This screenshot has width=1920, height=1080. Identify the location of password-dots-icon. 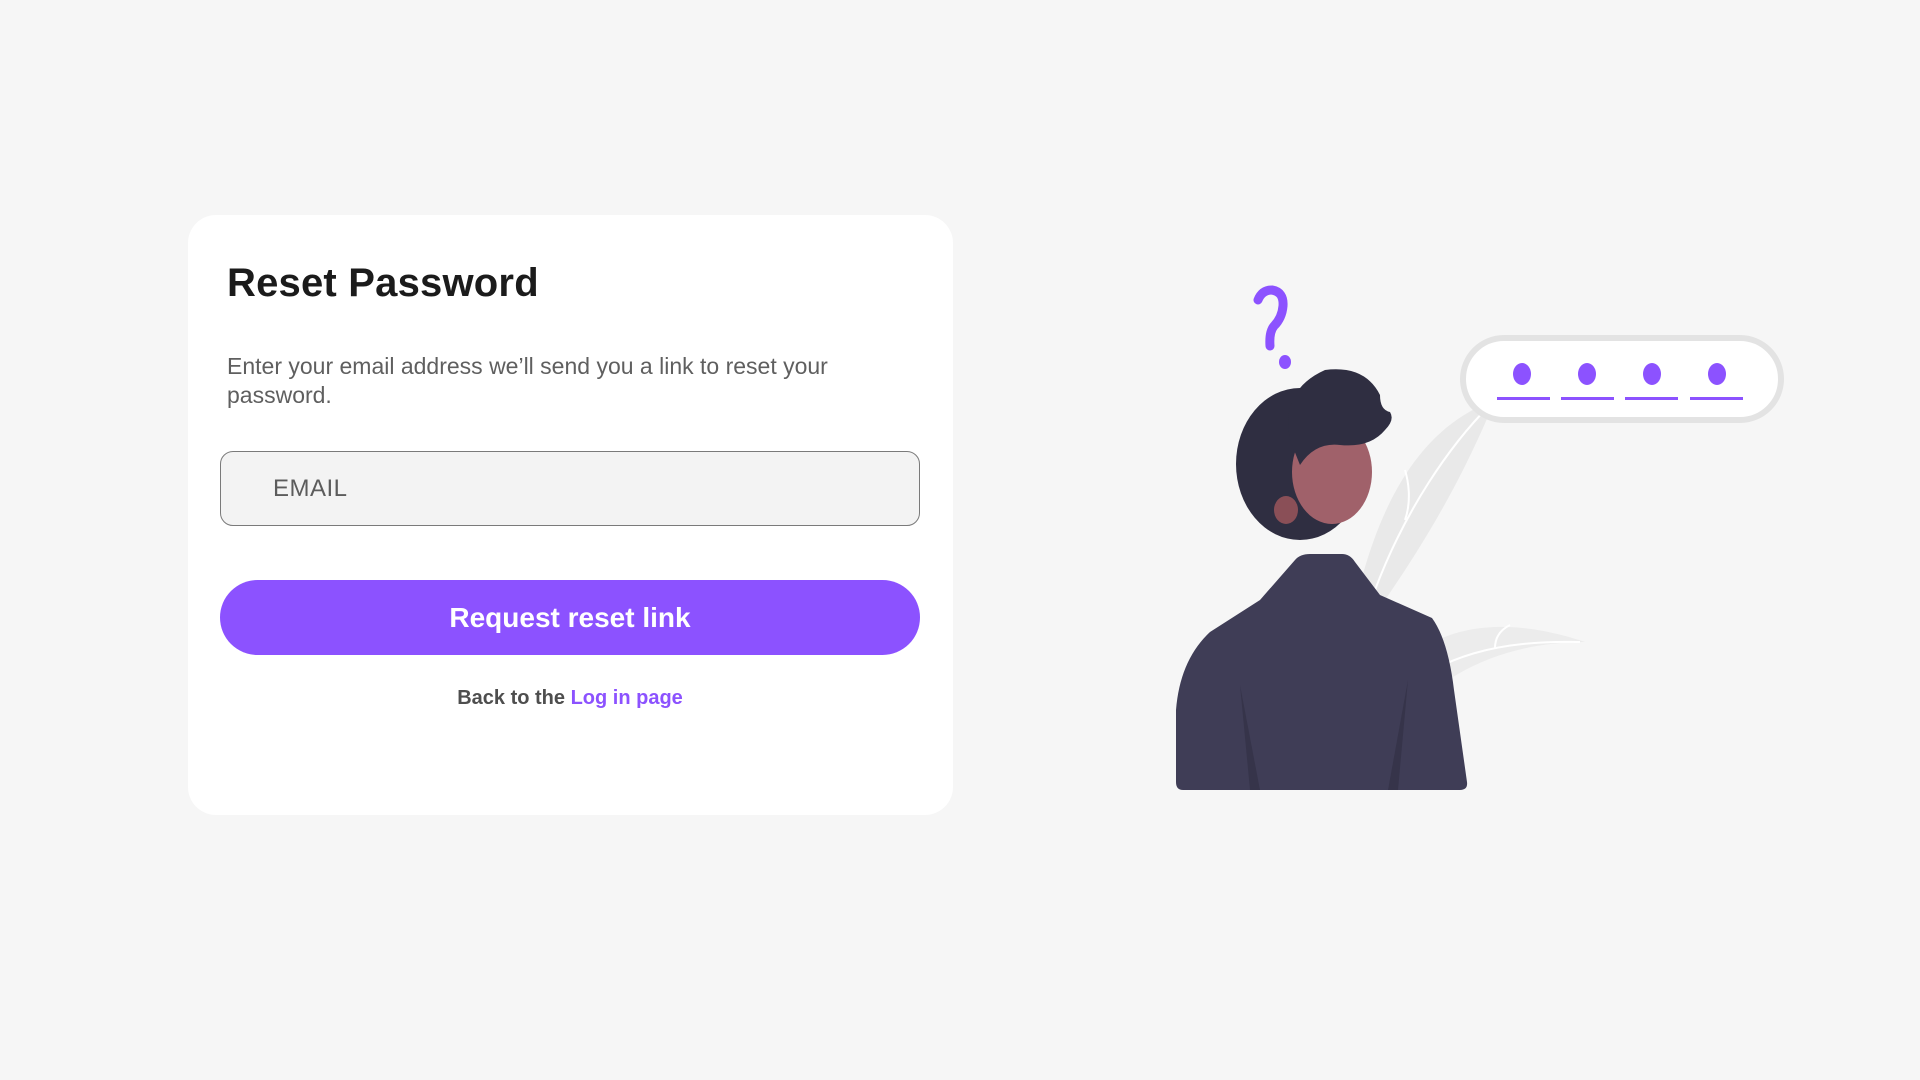
(1622, 379).